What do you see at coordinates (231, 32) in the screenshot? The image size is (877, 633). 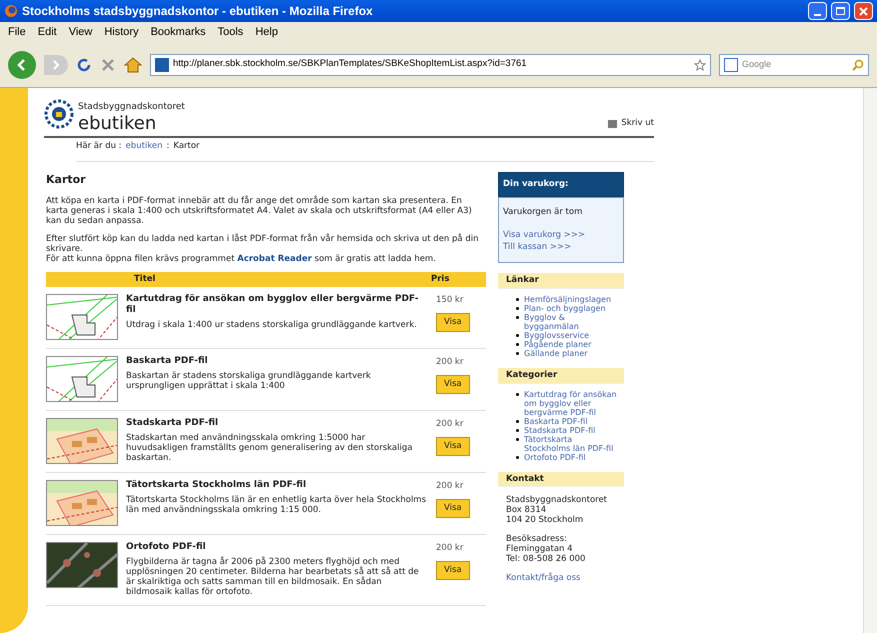 I see `menu-item: Tools` at bounding box center [231, 32].